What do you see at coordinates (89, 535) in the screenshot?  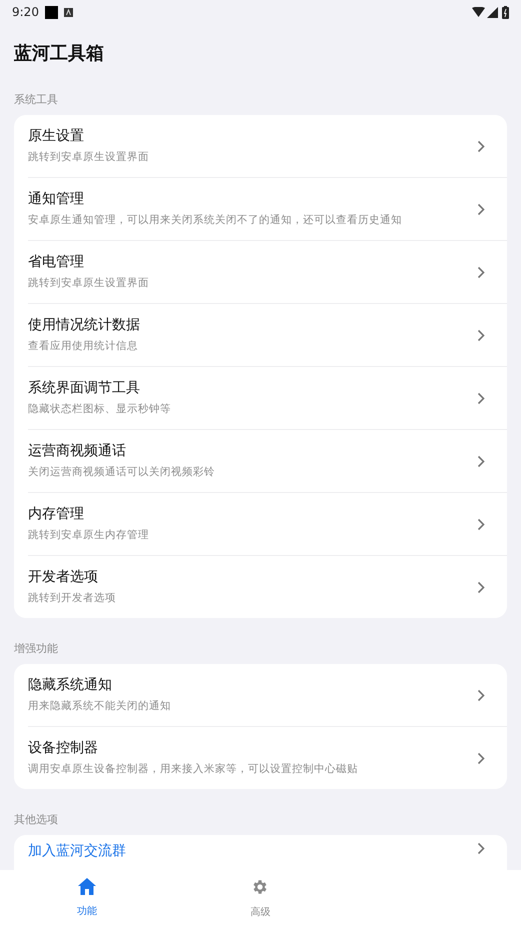 I see `row-subtitle: 跳转到安卓原生内存管理` at bounding box center [89, 535].